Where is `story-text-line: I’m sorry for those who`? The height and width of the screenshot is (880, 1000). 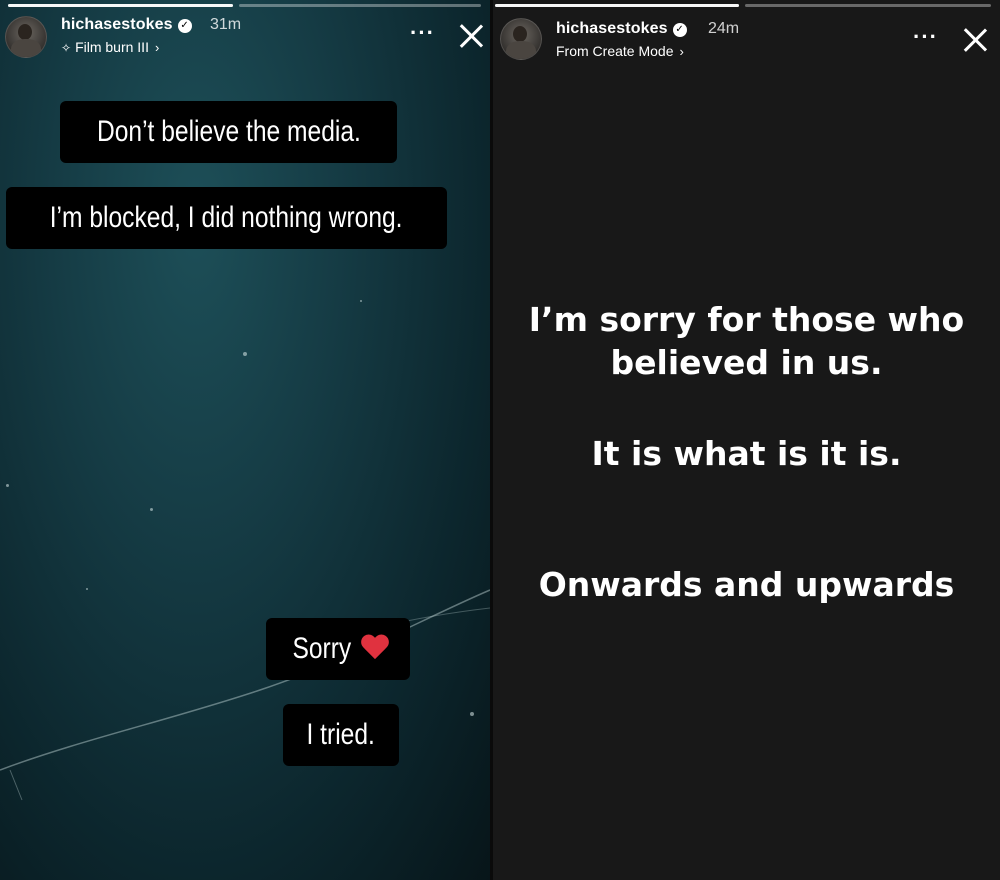
story-text-line: I’m sorry for those who is located at coordinates (746, 319).